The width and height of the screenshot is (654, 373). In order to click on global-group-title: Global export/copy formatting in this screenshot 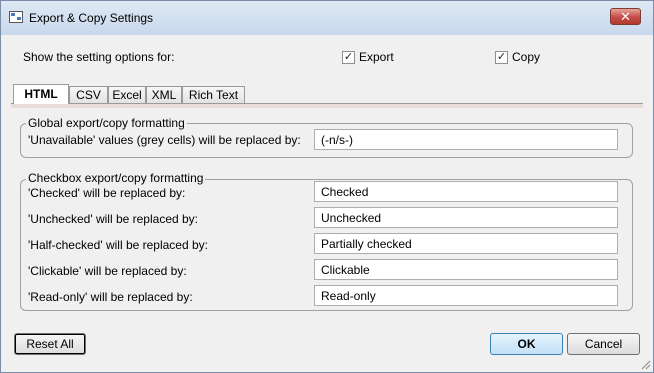, I will do `click(106, 123)`.